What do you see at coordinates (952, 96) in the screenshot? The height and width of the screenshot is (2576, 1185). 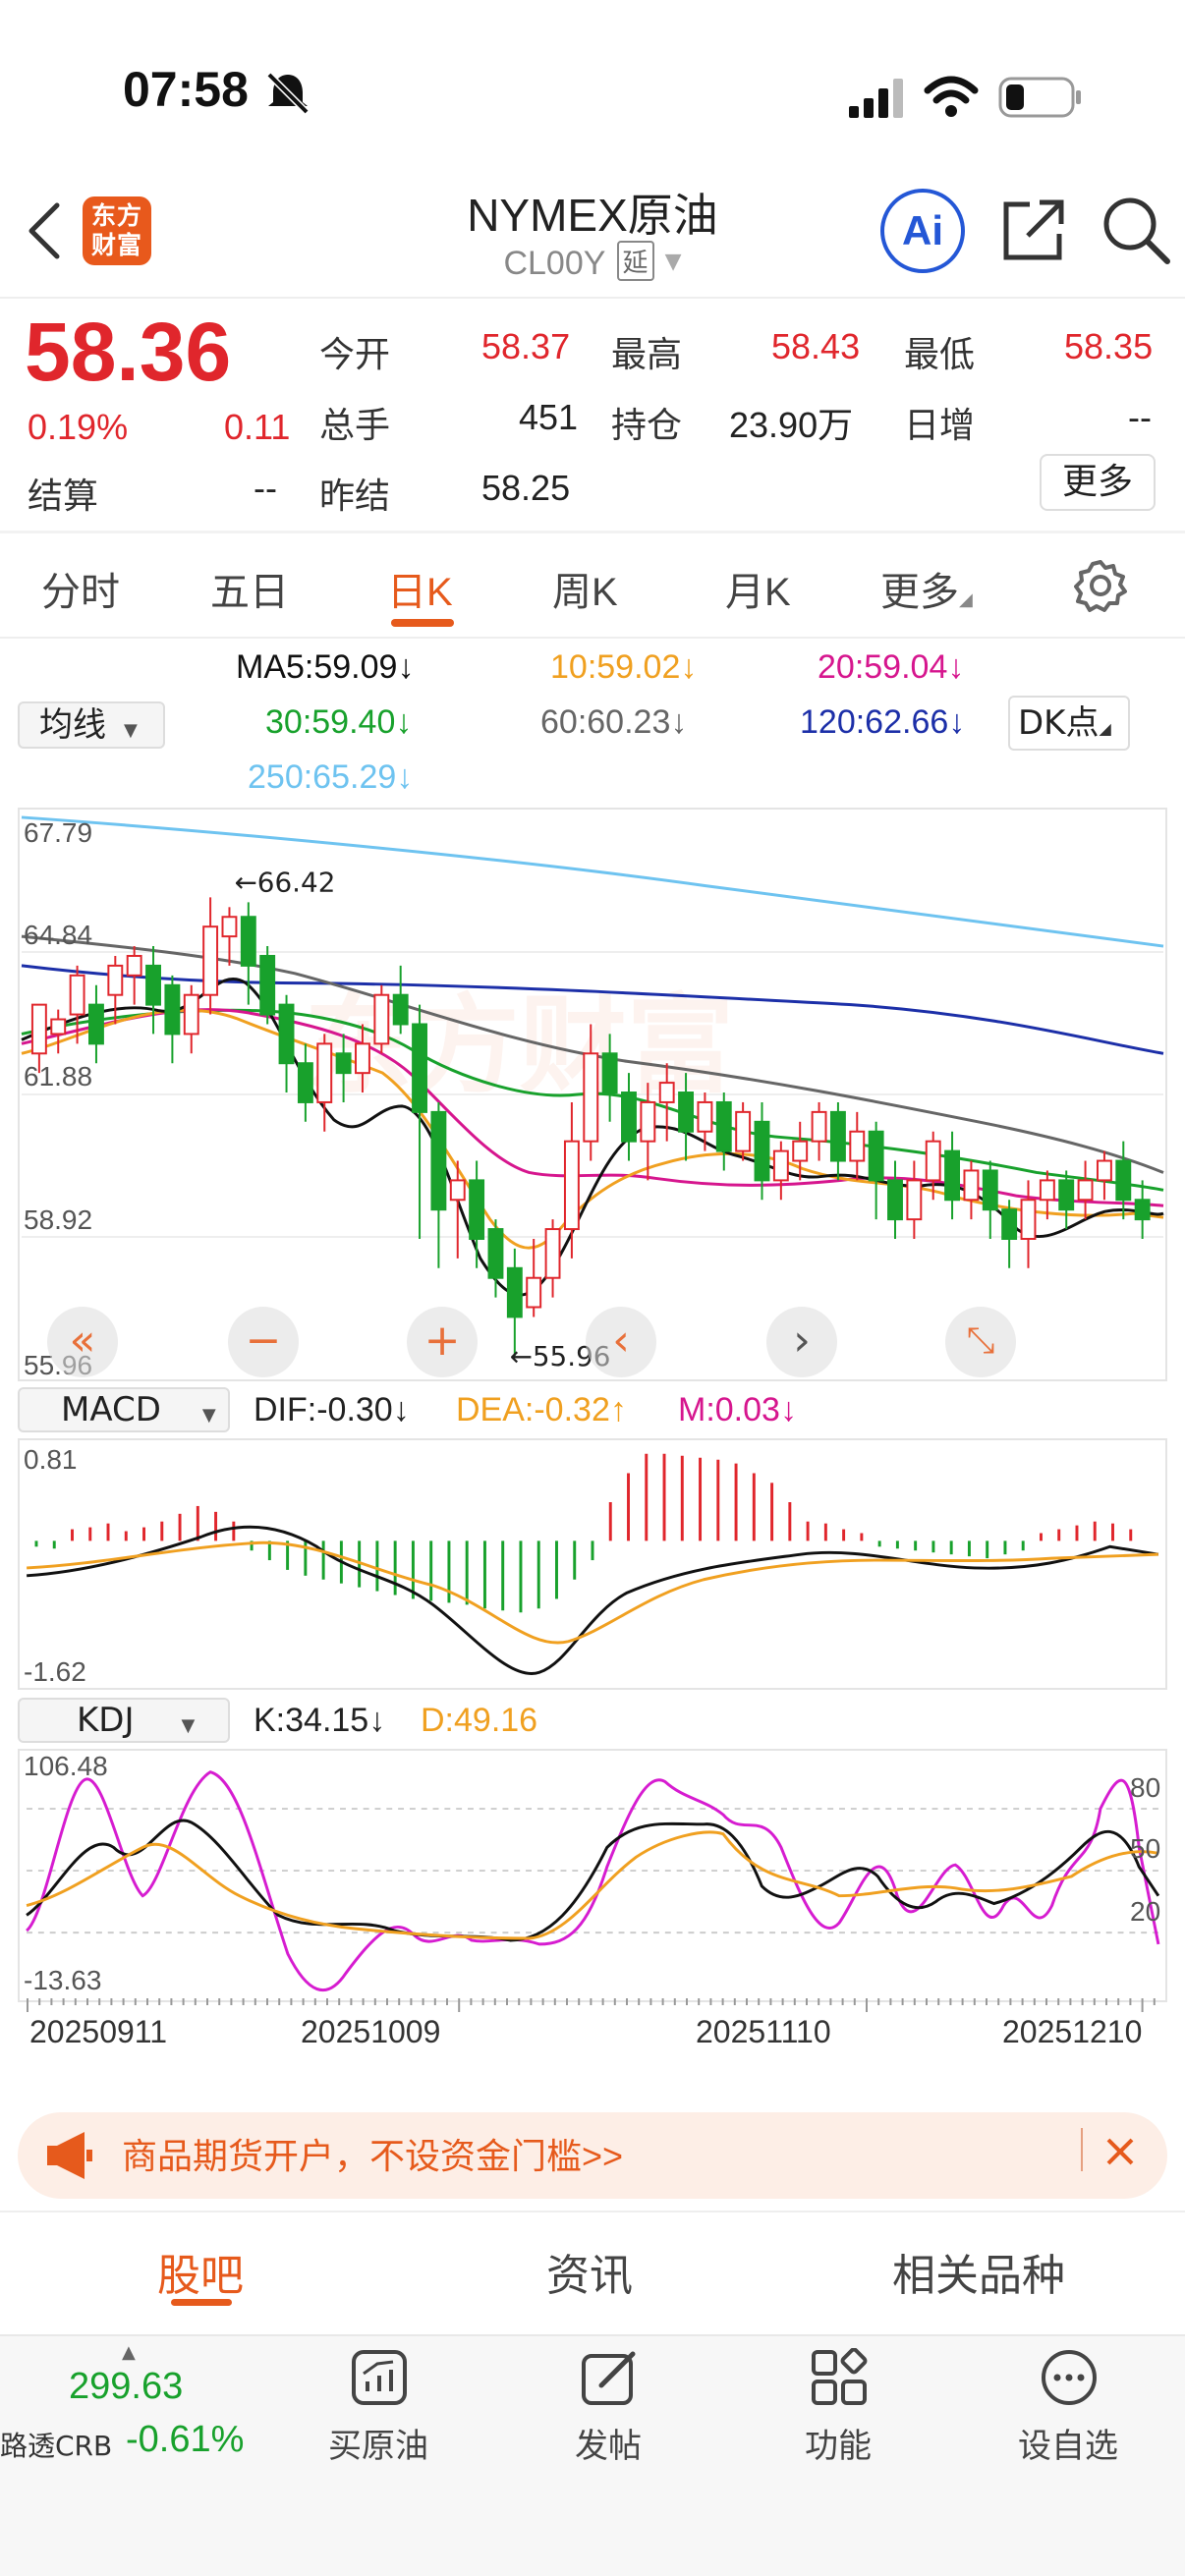 I see `wifi-icon` at bounding box center [952, 96].